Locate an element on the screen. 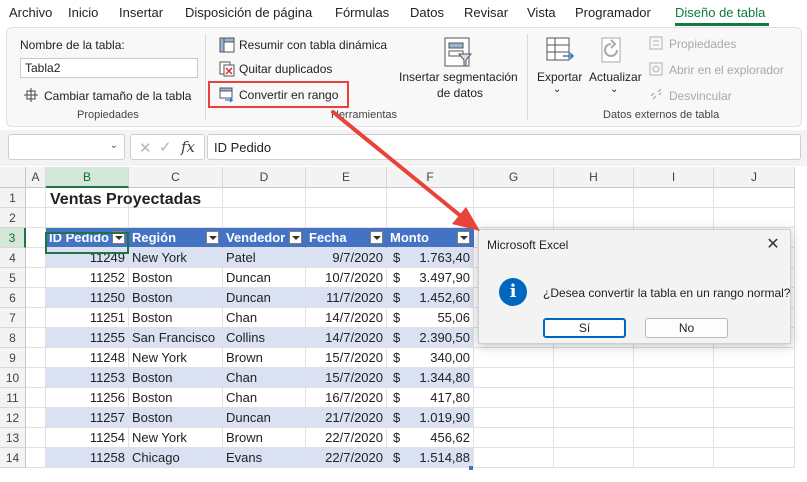 The width and height of the screenshot is (807, 482). table-header-cell: Vendedor is located at coordinates (264, 238).